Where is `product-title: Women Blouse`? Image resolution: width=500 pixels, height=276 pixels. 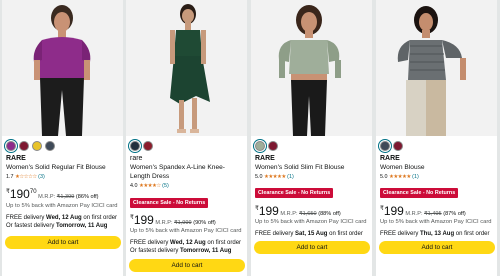
product-title: Women Blouse is located at coordinates (437, 167).